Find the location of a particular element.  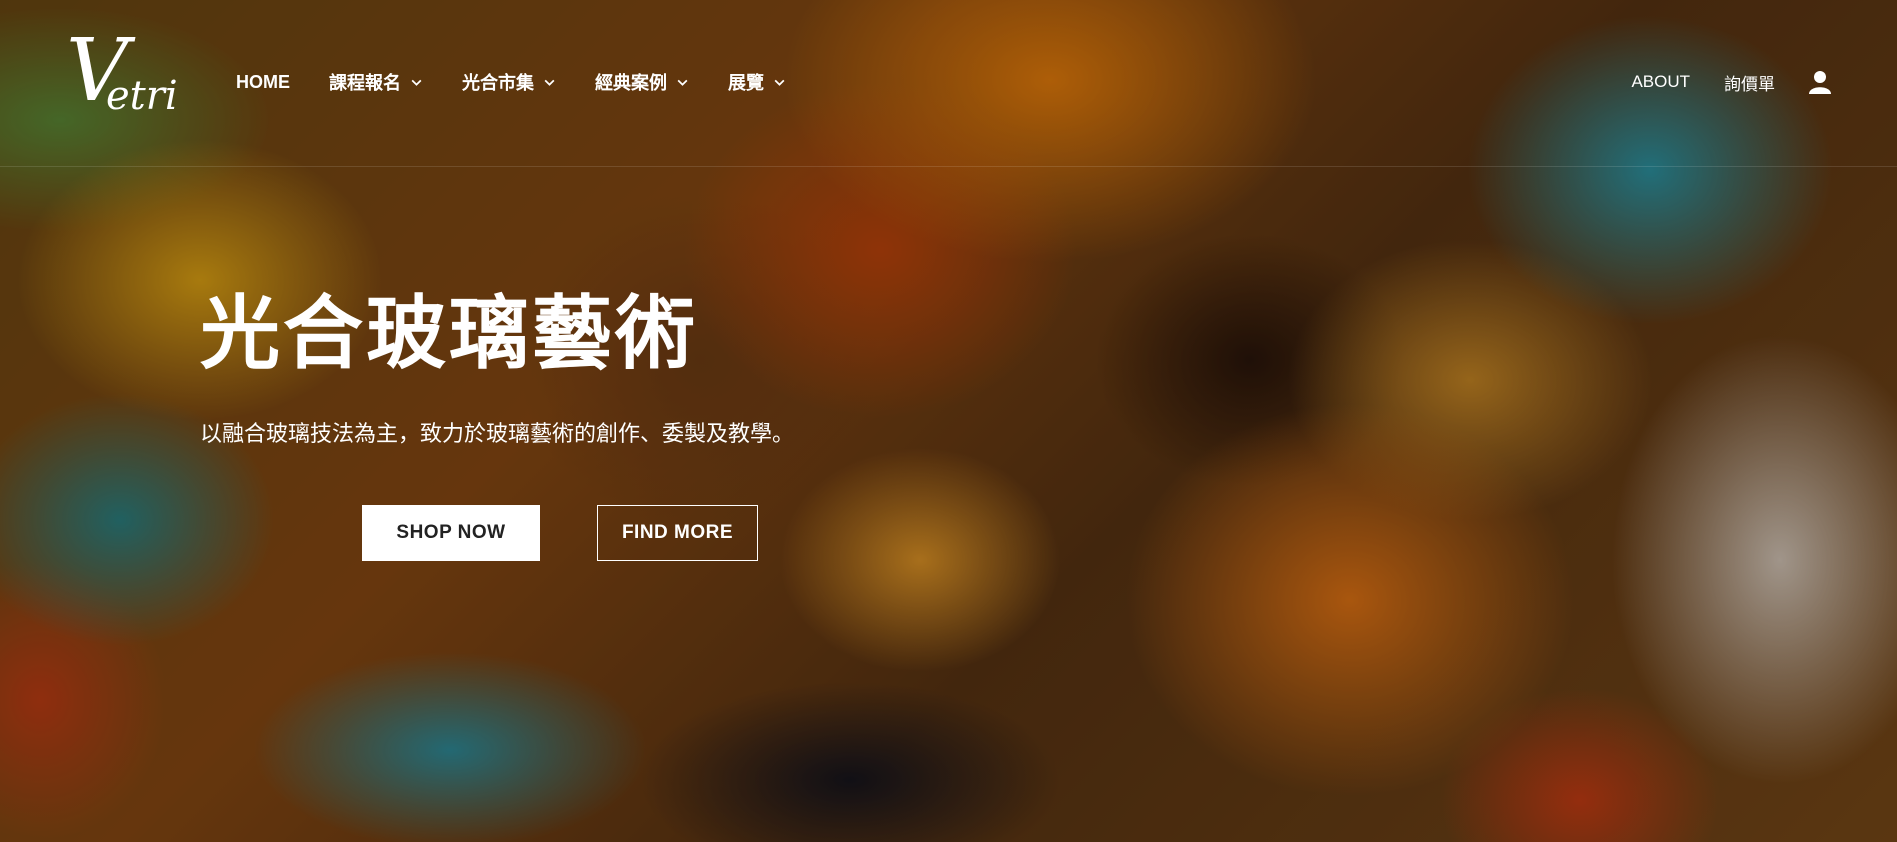

nav-item-home: HOME is located at coordinates (263, 82).